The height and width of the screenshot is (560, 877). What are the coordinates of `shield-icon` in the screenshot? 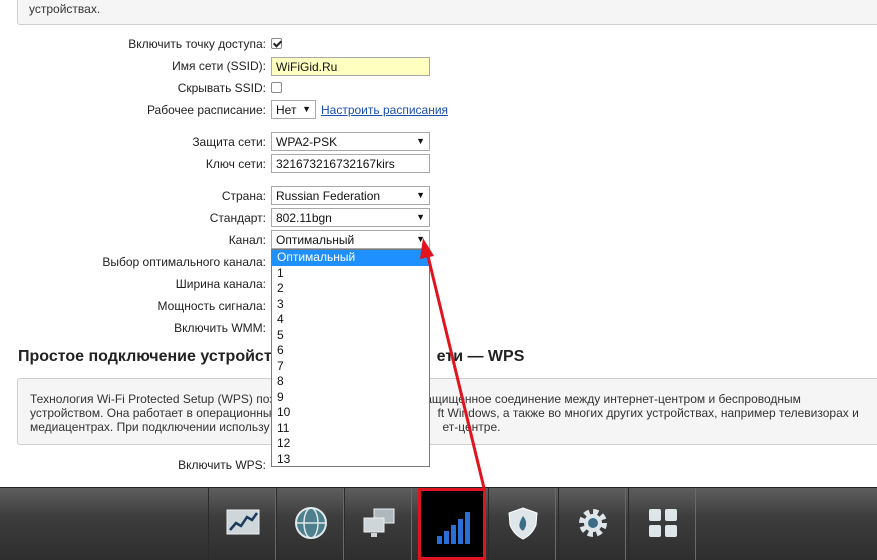 It's located at (523, 523).